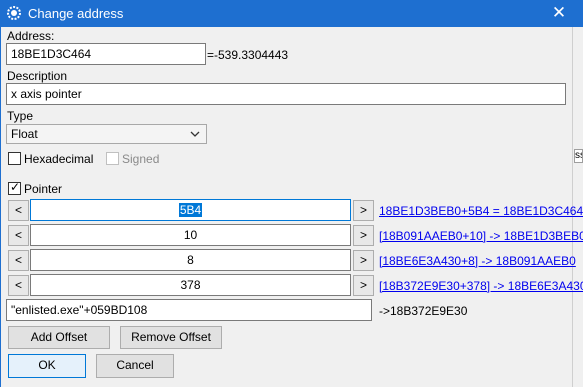 The width and height of the screenshot is (583, 387). I want to click on pointer-checkbox: ✓, so click(14, 187).